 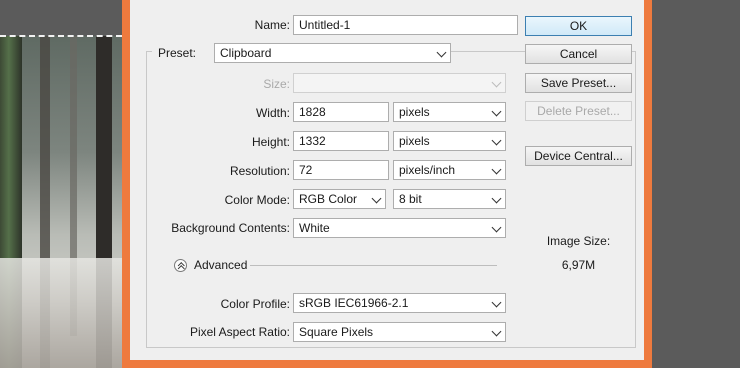 I want to click on preset-value: Clipboard, so click(x=246, y=53).